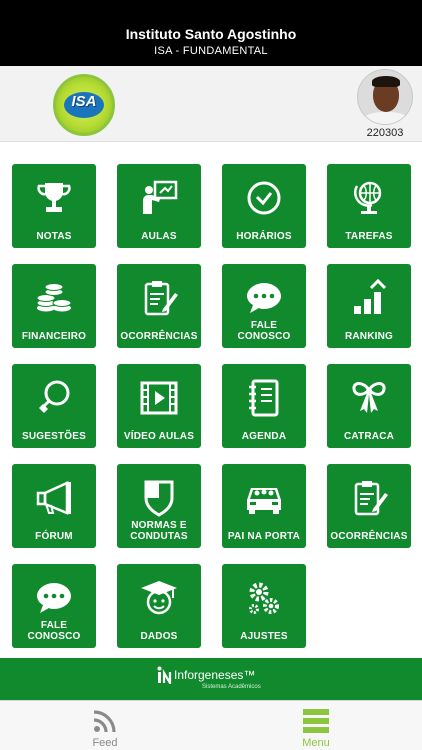 Image resolution: width=422 pixels, height=750 pixels. I want to click on menu-aulas-button: AULAS, so click(159, 206).